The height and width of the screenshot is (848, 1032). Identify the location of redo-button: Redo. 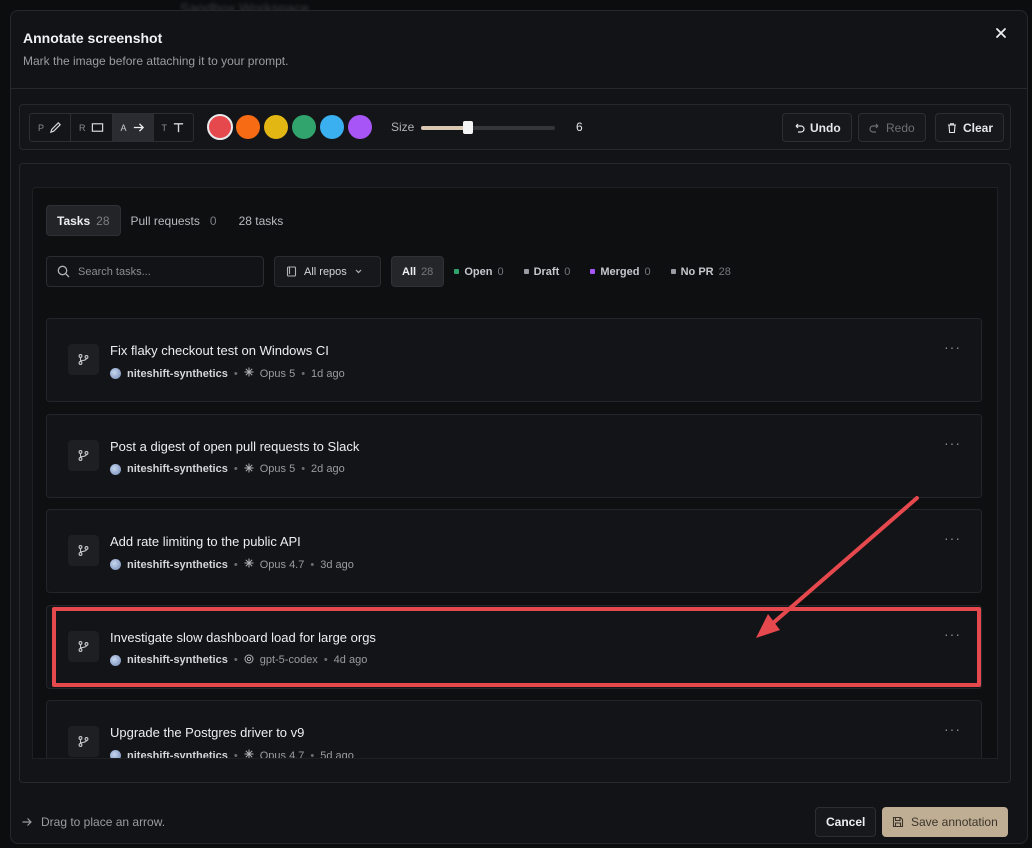
(892, 127).